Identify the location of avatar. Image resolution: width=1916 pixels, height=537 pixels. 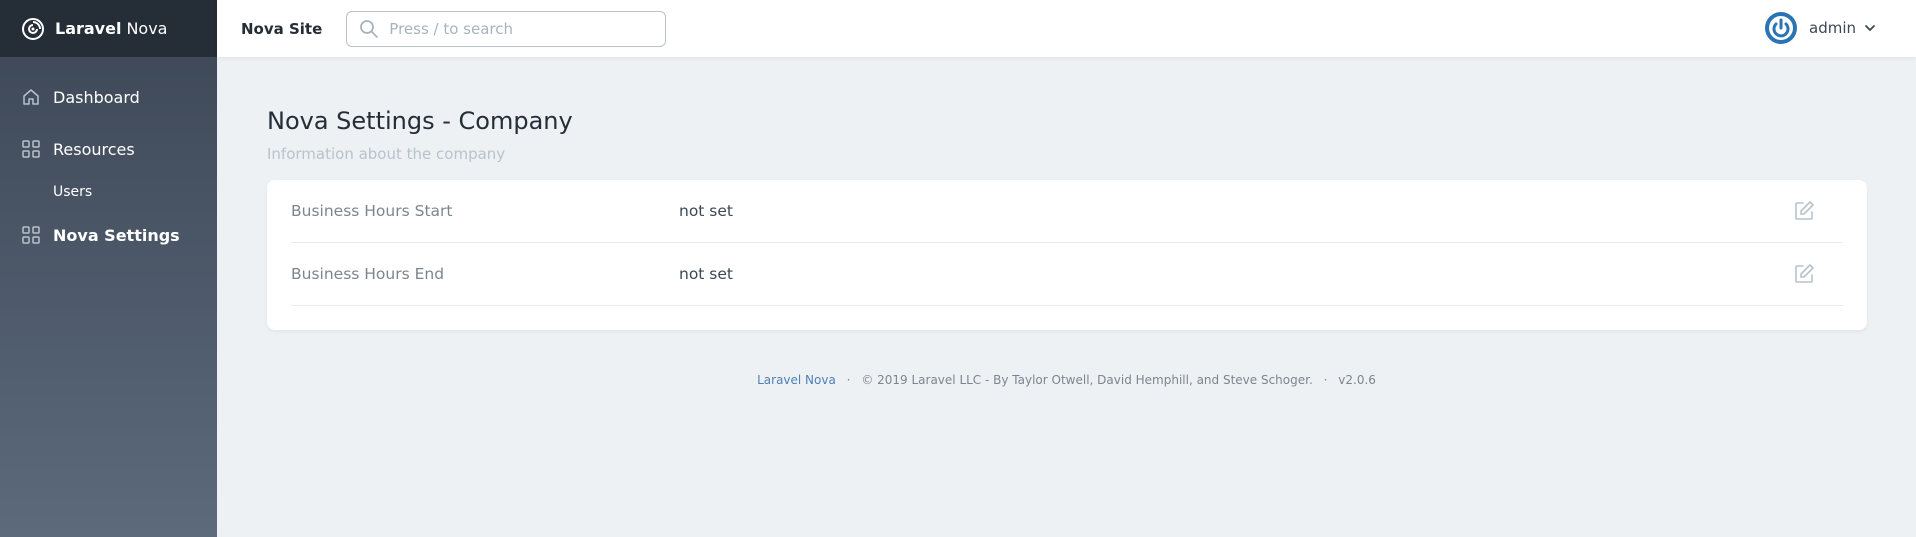
(1781, 28).